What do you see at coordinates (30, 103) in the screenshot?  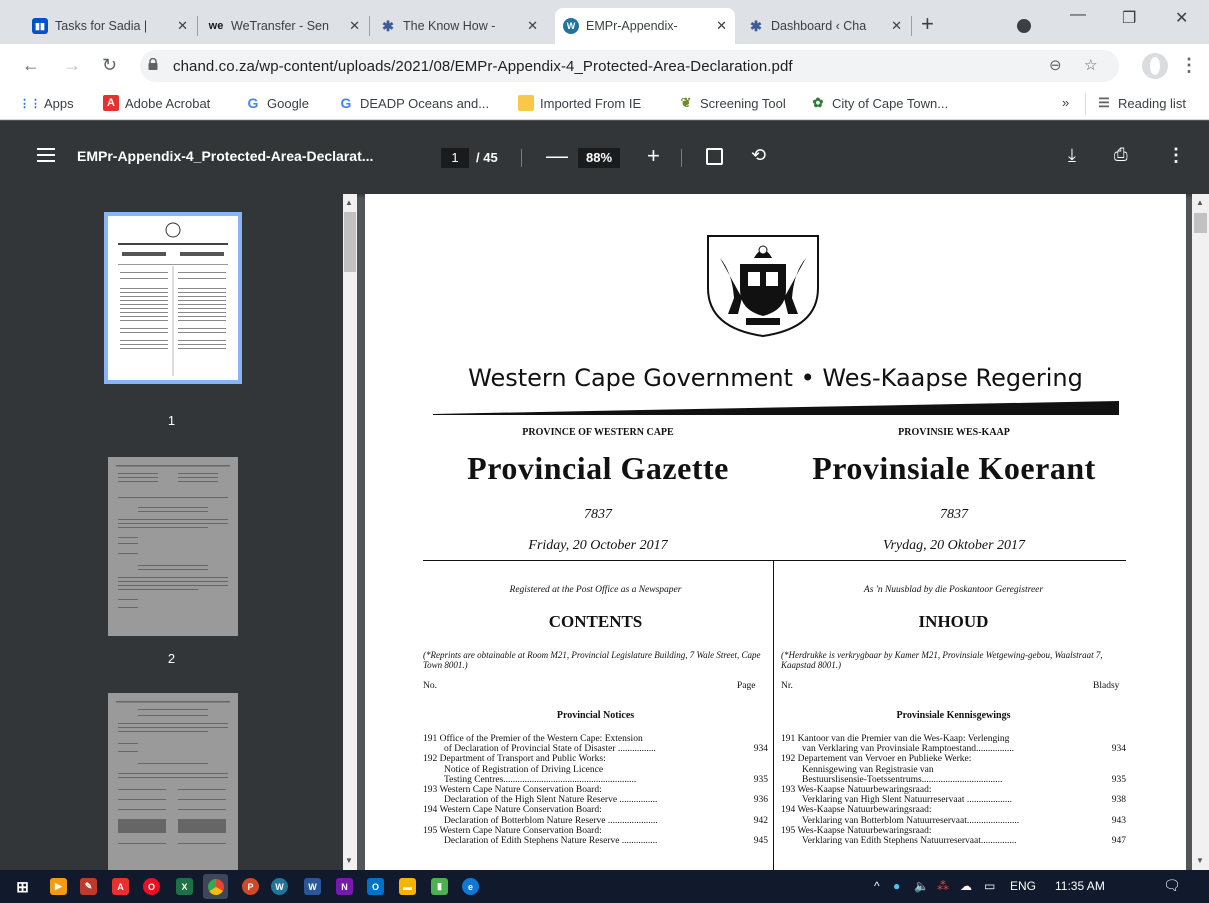 I see `apps-grid-icon: ⋮⋮` at bounding box center [30, 103].